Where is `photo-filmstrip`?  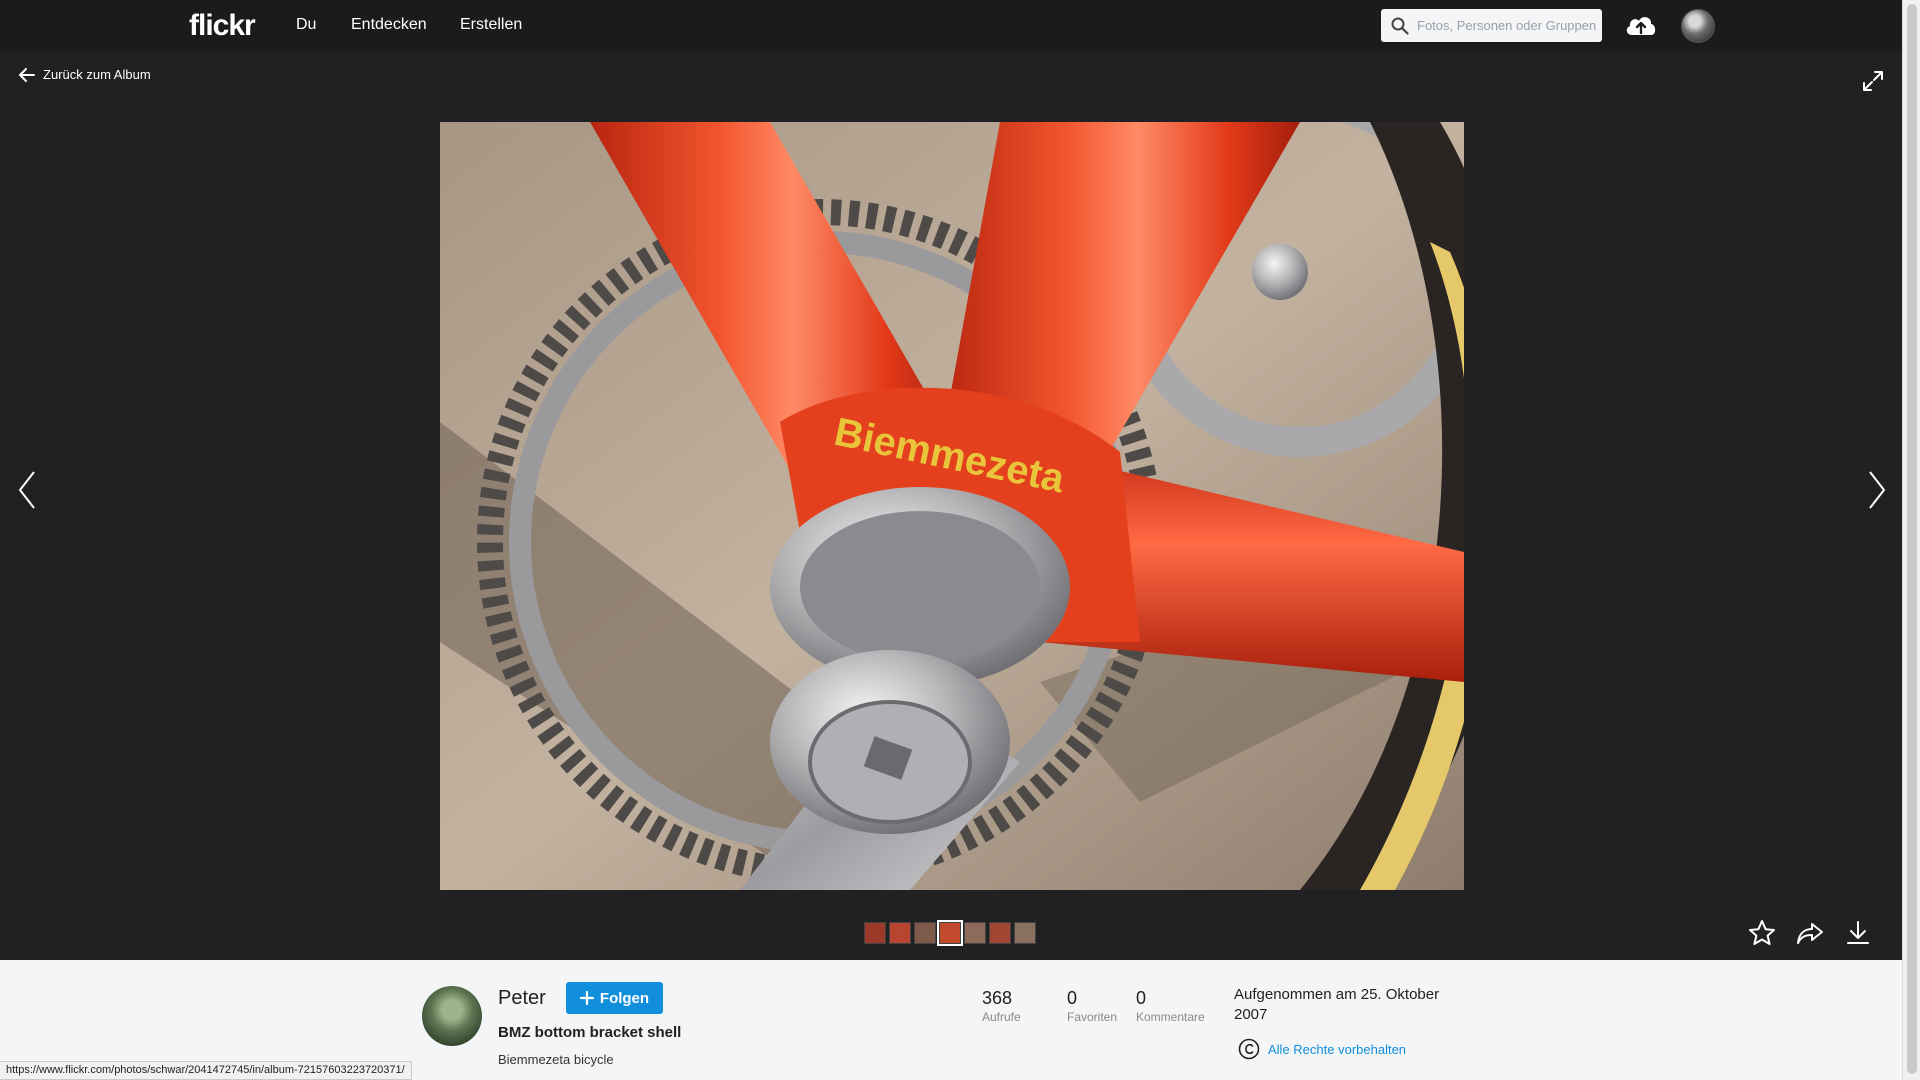 photo-filmstrip is located at coordinates (950, 933).